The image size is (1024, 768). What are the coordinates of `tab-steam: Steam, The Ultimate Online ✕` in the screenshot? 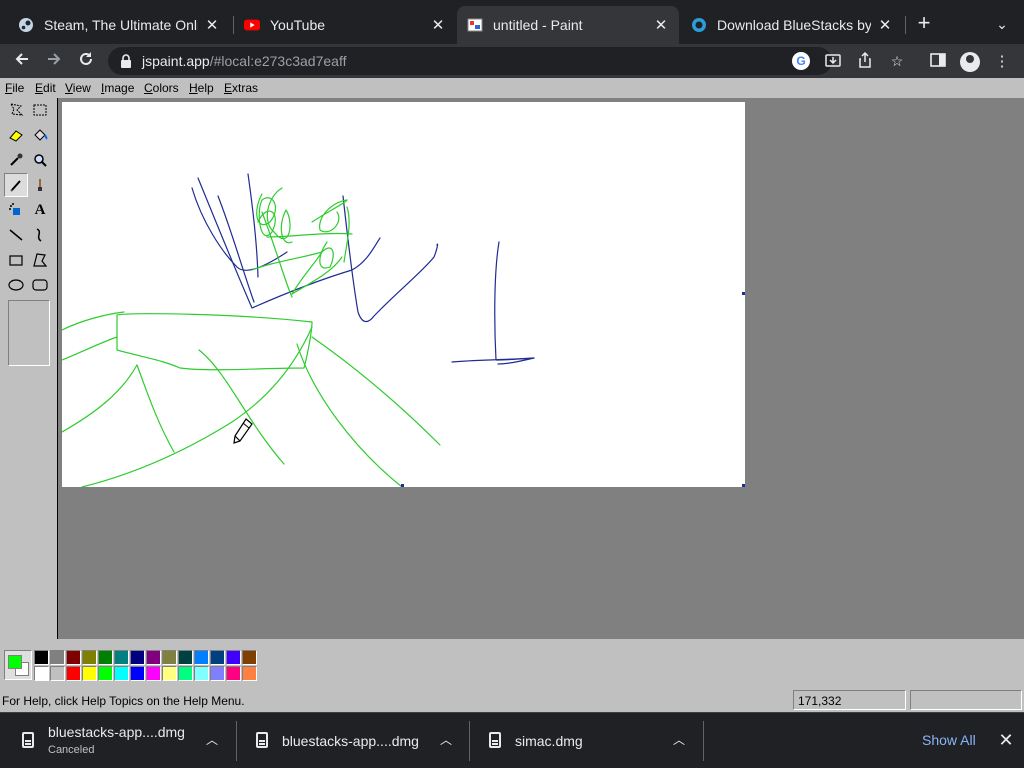 It's located at (119, 25).